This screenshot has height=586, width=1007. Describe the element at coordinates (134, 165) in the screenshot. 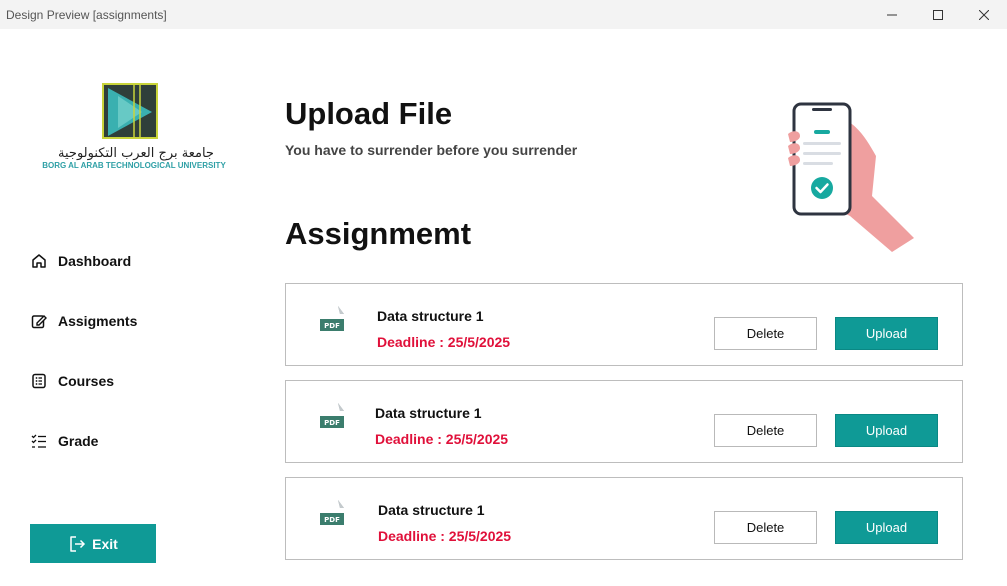

I see `logo-english-text: BORG AL ARAB TECHNOLOGICAL UNIVERSITY` at that location.